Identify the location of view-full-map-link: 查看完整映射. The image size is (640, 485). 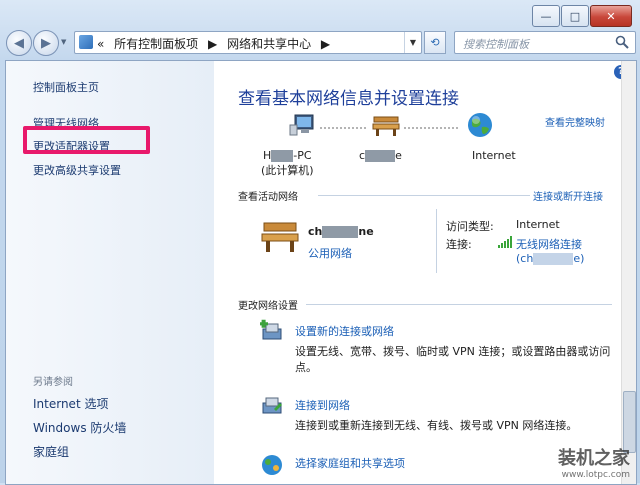
(575, 121).